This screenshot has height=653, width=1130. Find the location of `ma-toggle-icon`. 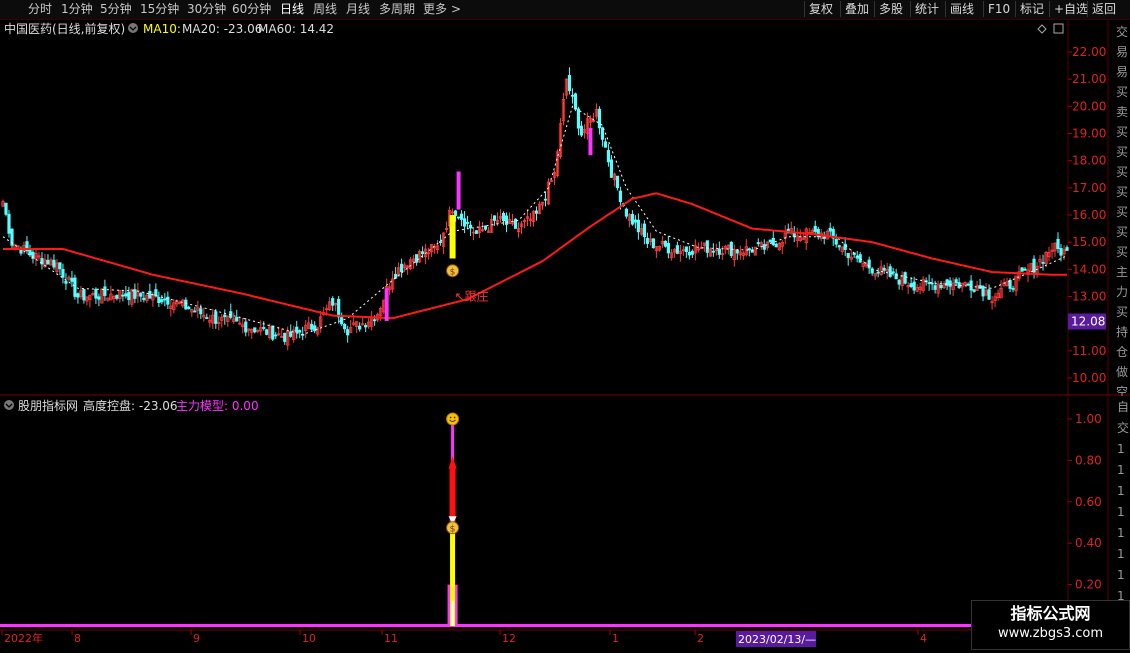

ma-toggle-icon is located at coordinates (133, 28).